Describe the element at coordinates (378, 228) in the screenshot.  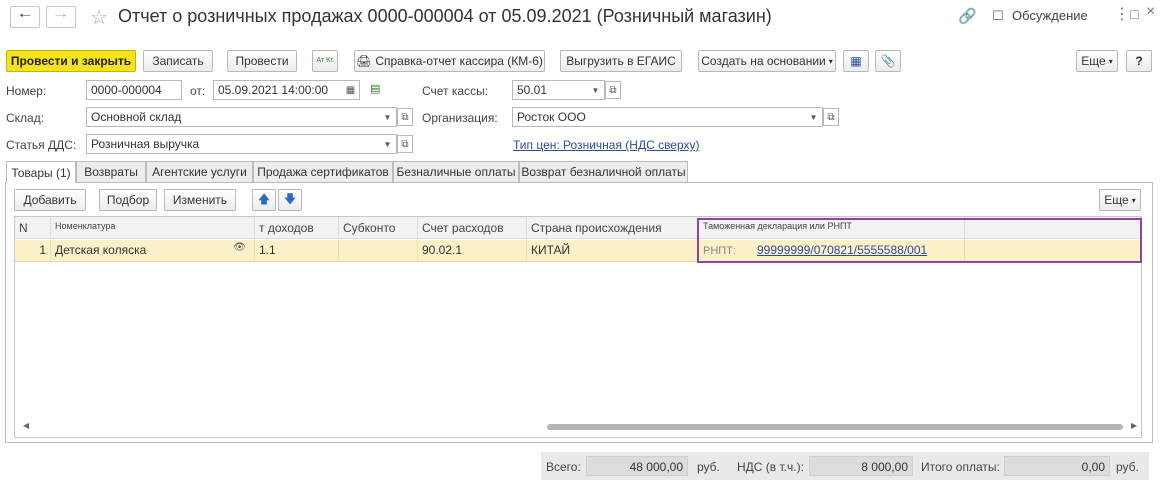
I see `col-header-subconto: Субконто` at that location.